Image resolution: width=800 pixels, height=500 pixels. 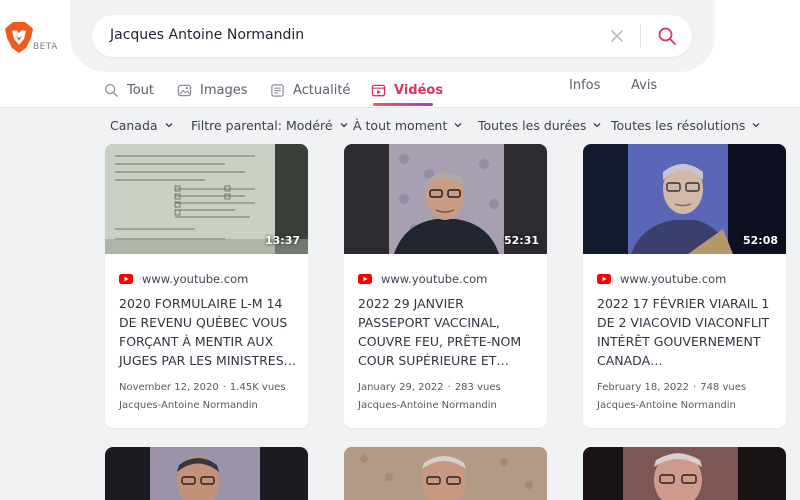 I want to click on image-icon, so click(x=184, y=90).